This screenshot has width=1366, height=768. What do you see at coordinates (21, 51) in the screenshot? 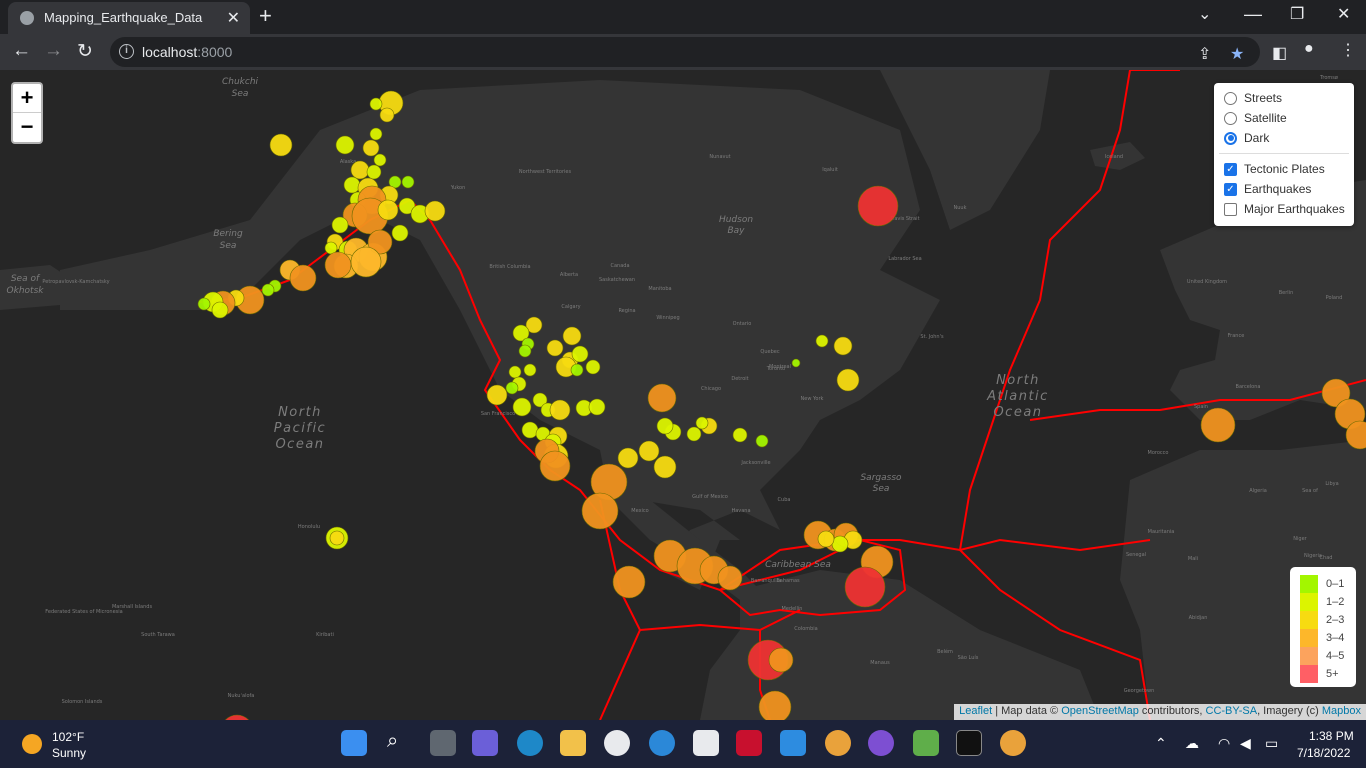
I see `back-arrow-icon: ←` at bounding box center [21, 51].